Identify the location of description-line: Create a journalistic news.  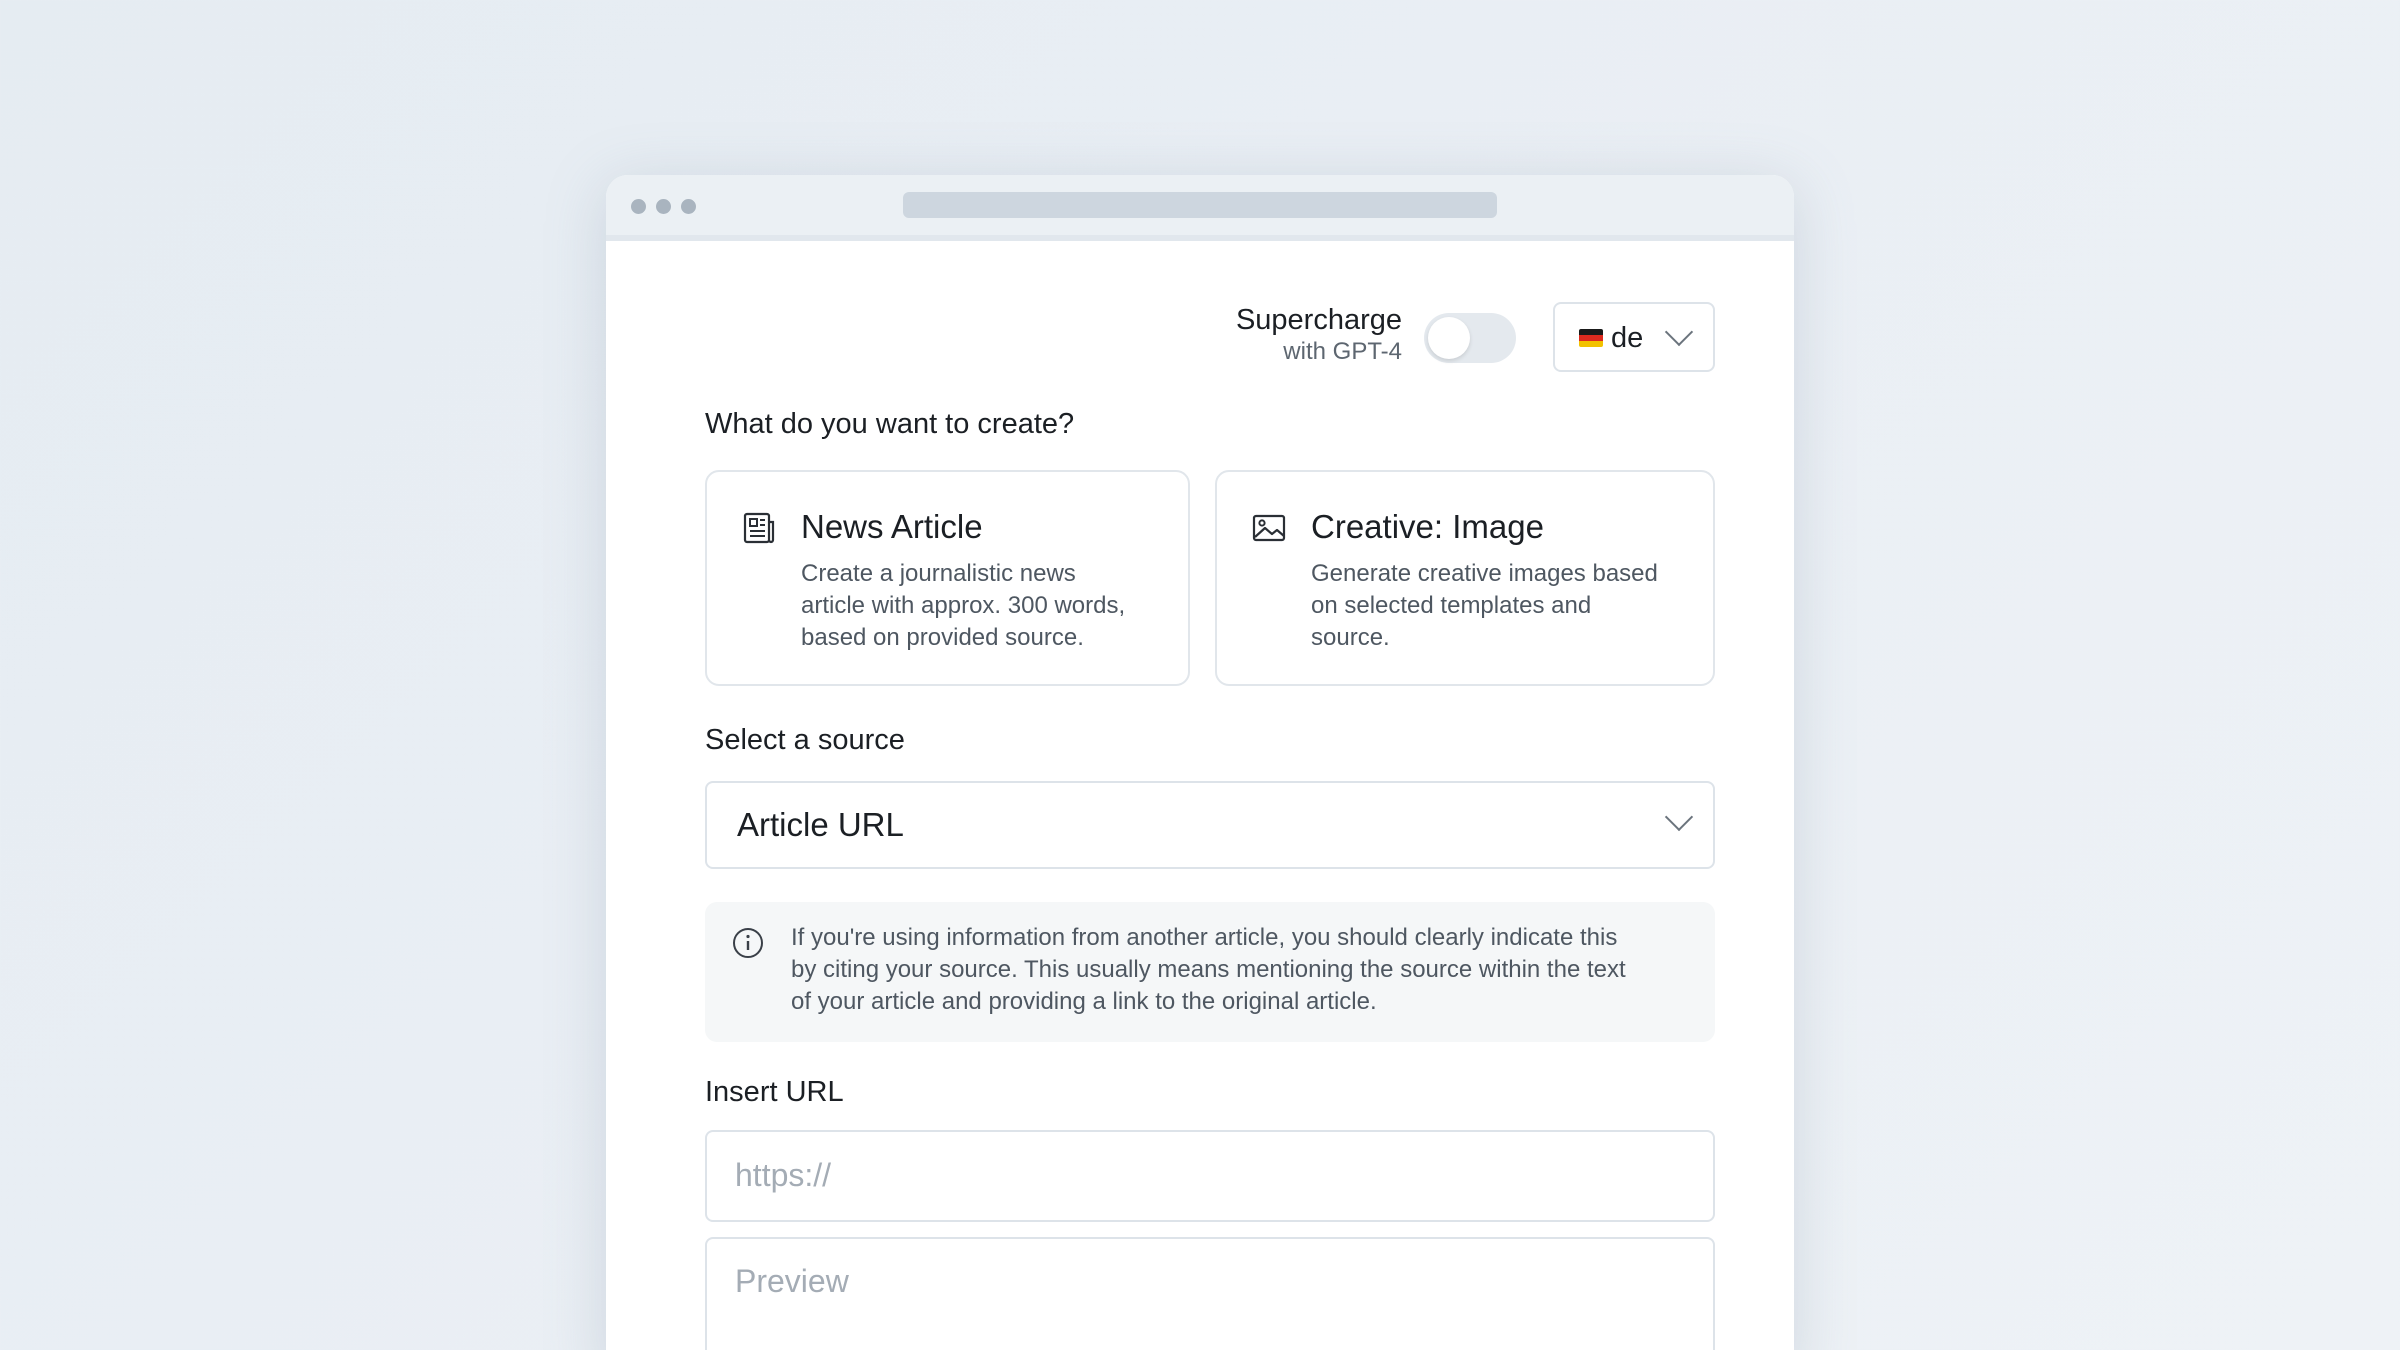
(938, 573).